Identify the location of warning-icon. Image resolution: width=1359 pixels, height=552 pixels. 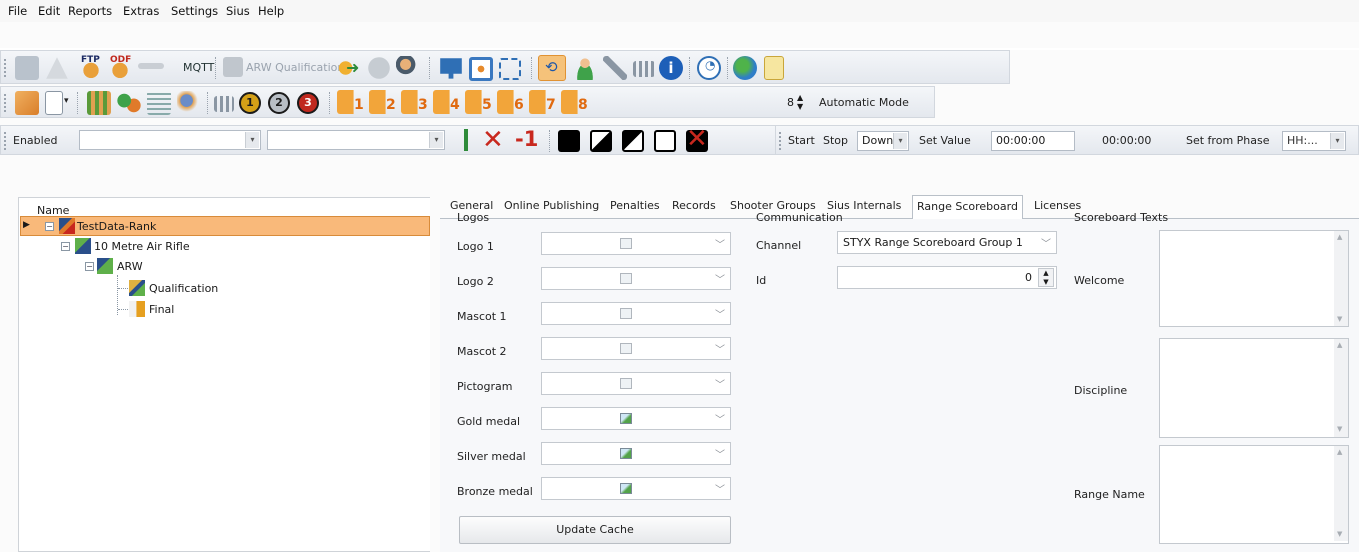
(57, 68).